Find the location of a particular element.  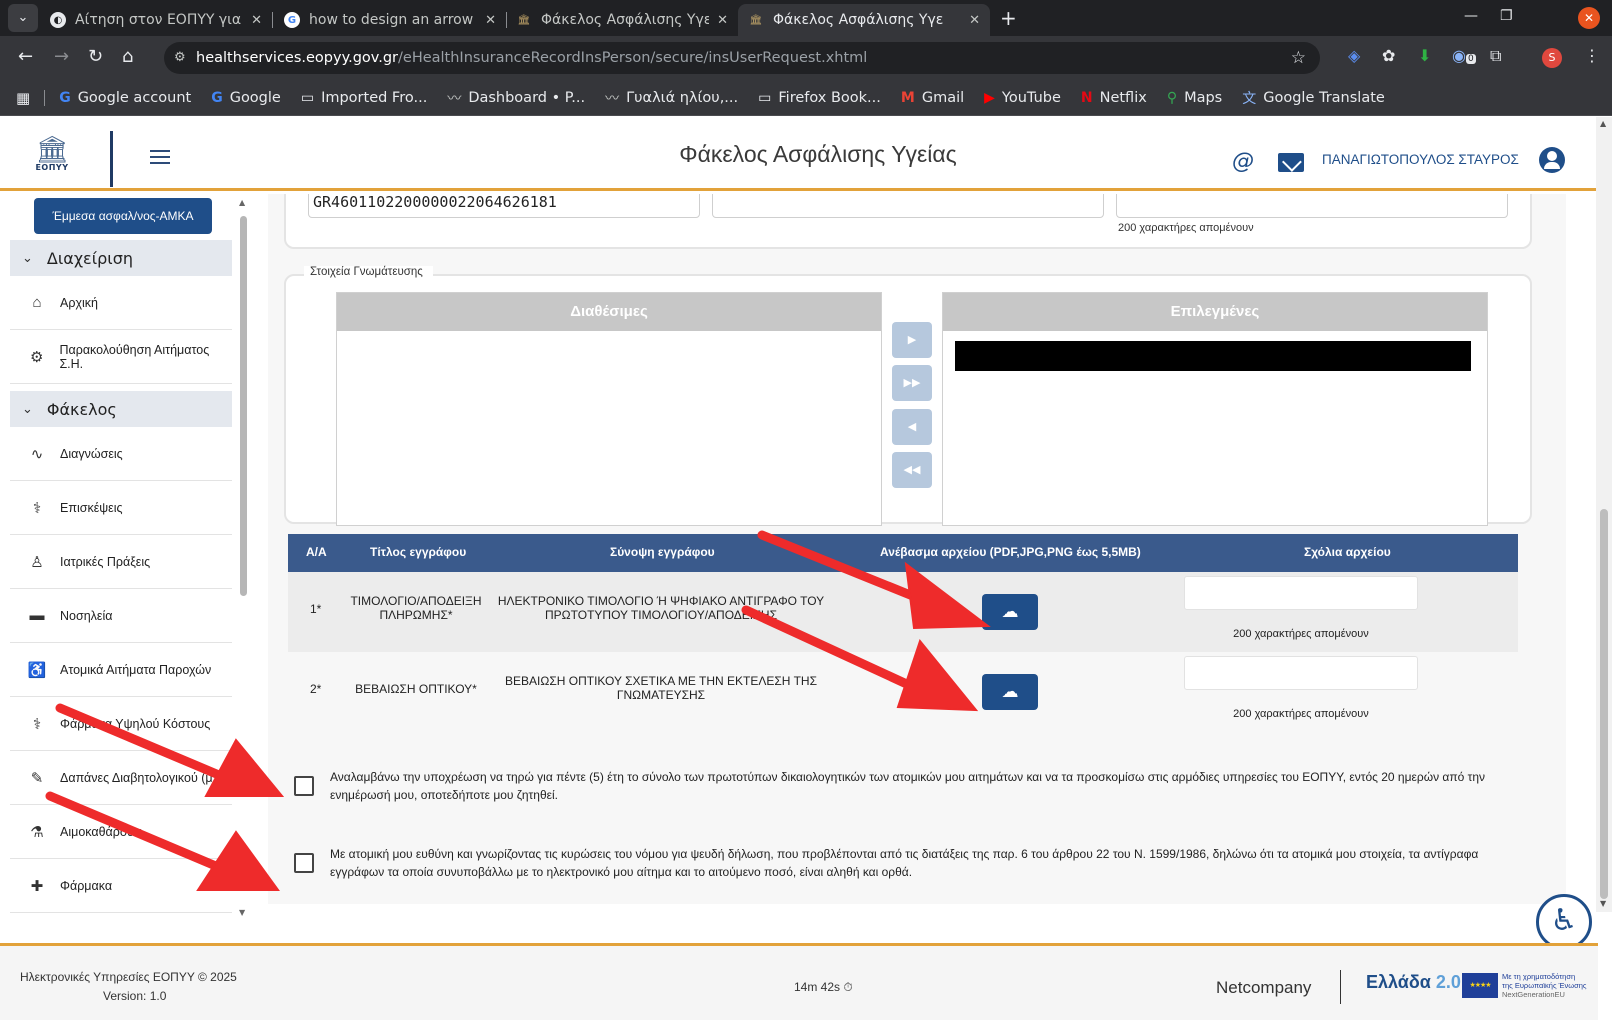

sidebar-item-label: Ατομικά Αιτήματα Παροχών is located at coordinates (136, 669).